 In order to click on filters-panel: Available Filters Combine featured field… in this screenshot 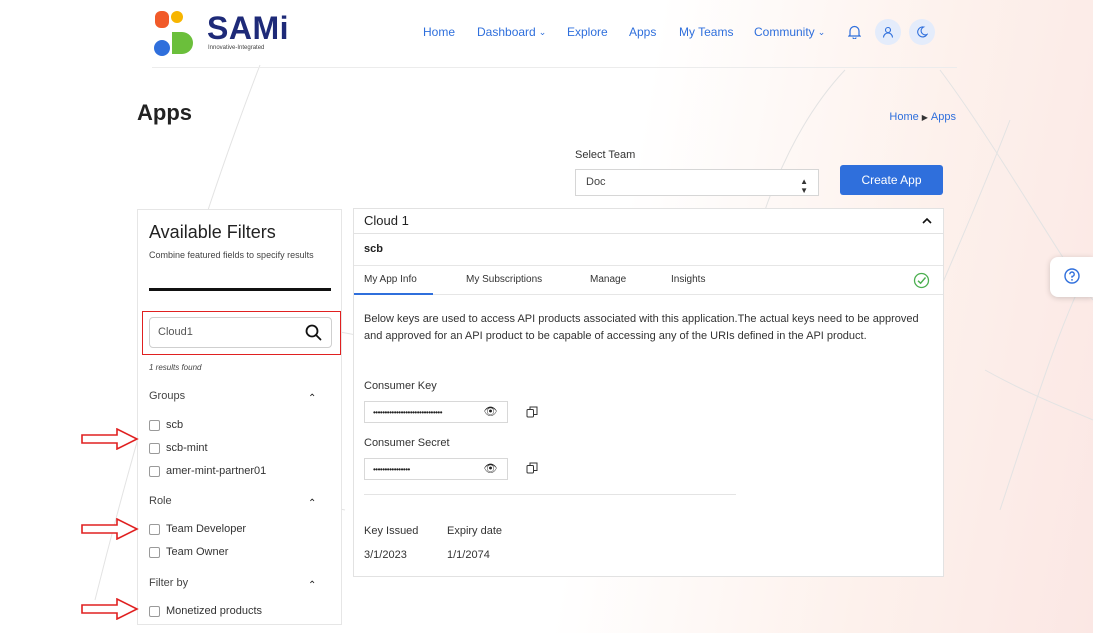, I will do `click(239, 417)`.